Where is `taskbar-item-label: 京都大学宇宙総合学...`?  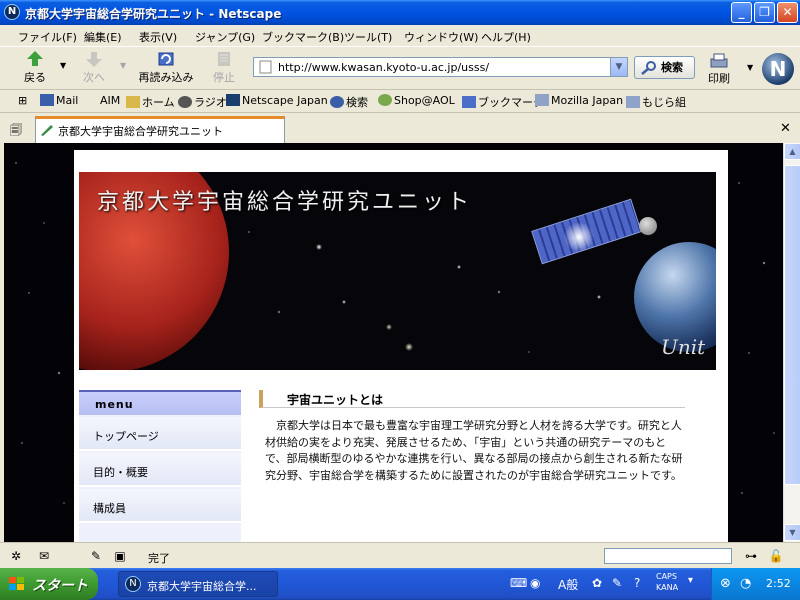
taskbar-item-label: 京都大学宇宙総合学... is located at coordinates (202, 586).